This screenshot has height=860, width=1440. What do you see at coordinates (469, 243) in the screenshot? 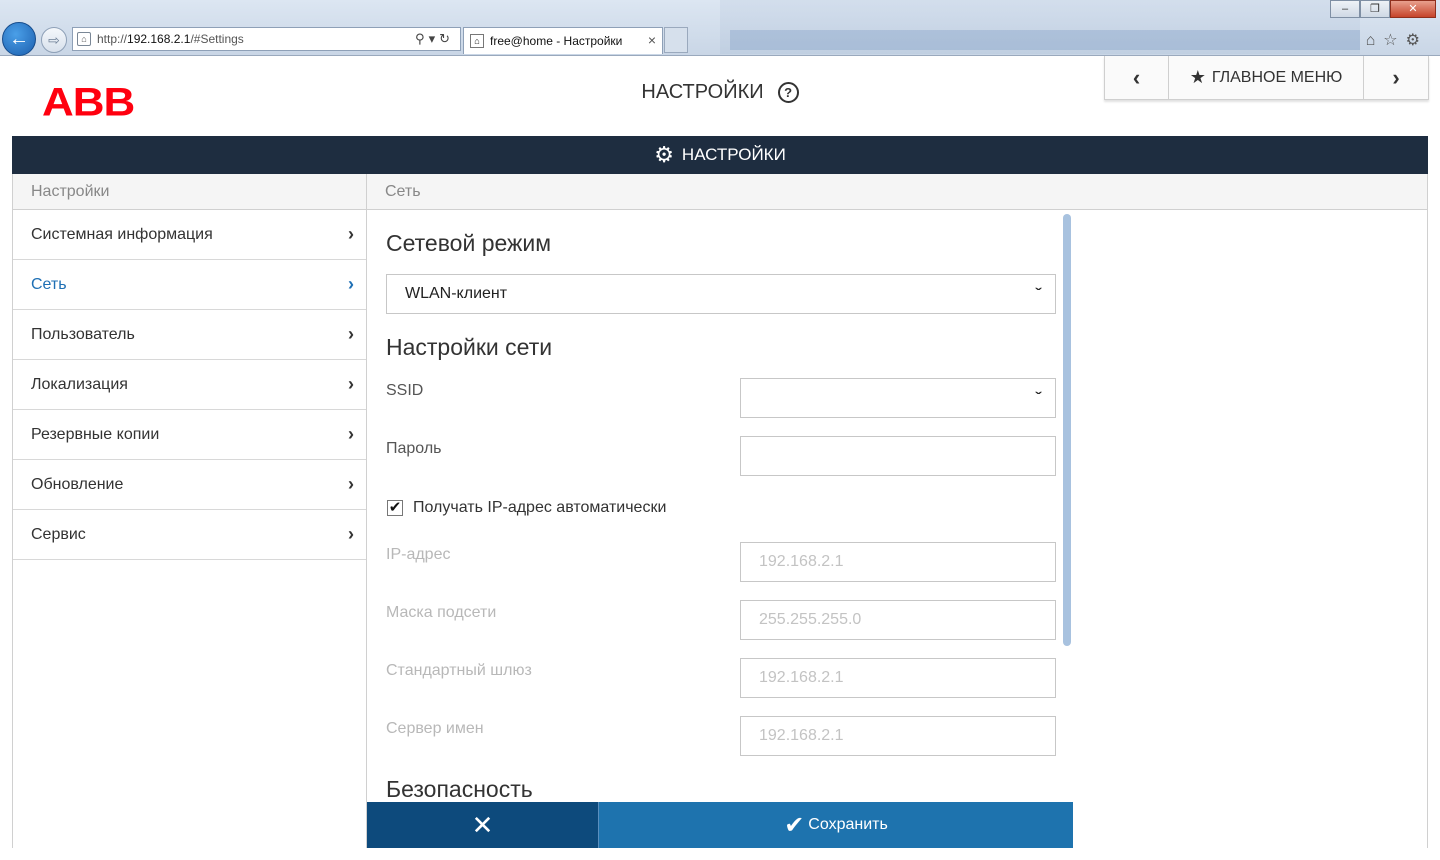
I see `network-mode-title: Сетевой режим` at bounding box center [469, 243].